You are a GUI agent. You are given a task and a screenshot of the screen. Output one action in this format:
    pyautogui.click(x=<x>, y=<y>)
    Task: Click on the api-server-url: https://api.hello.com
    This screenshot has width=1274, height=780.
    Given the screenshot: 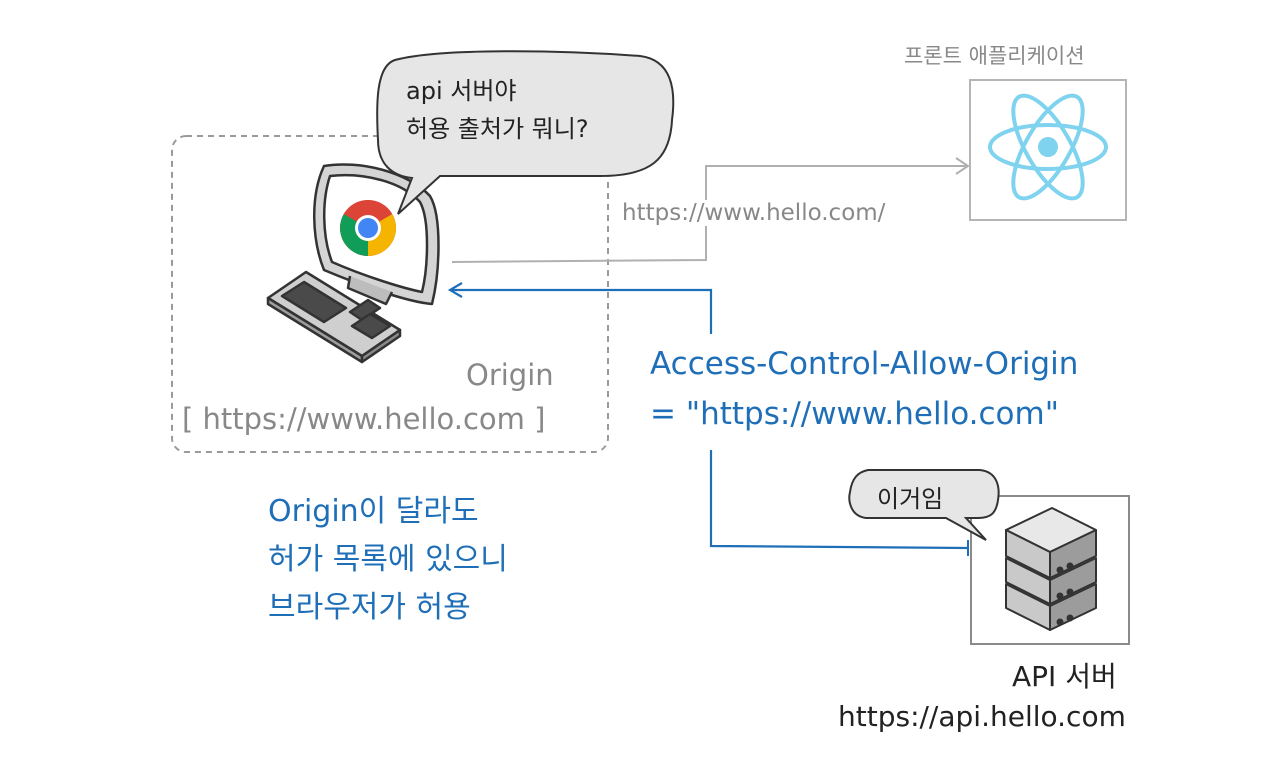 What is the action you would take?
    pyautogui.click(x=982, y=716)
    